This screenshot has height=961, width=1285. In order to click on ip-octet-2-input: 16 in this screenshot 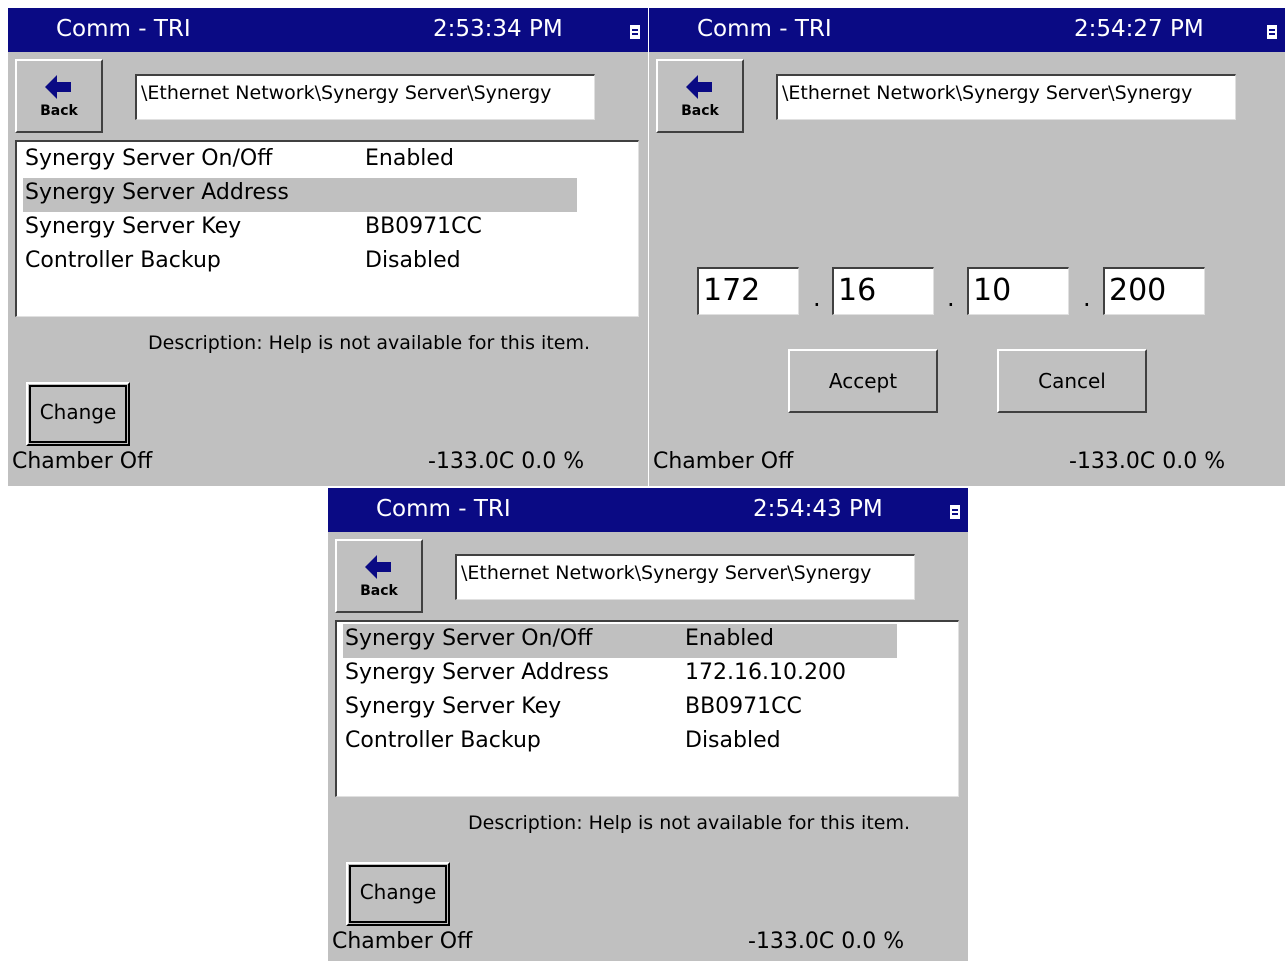, I will do `click(883, 291)`.